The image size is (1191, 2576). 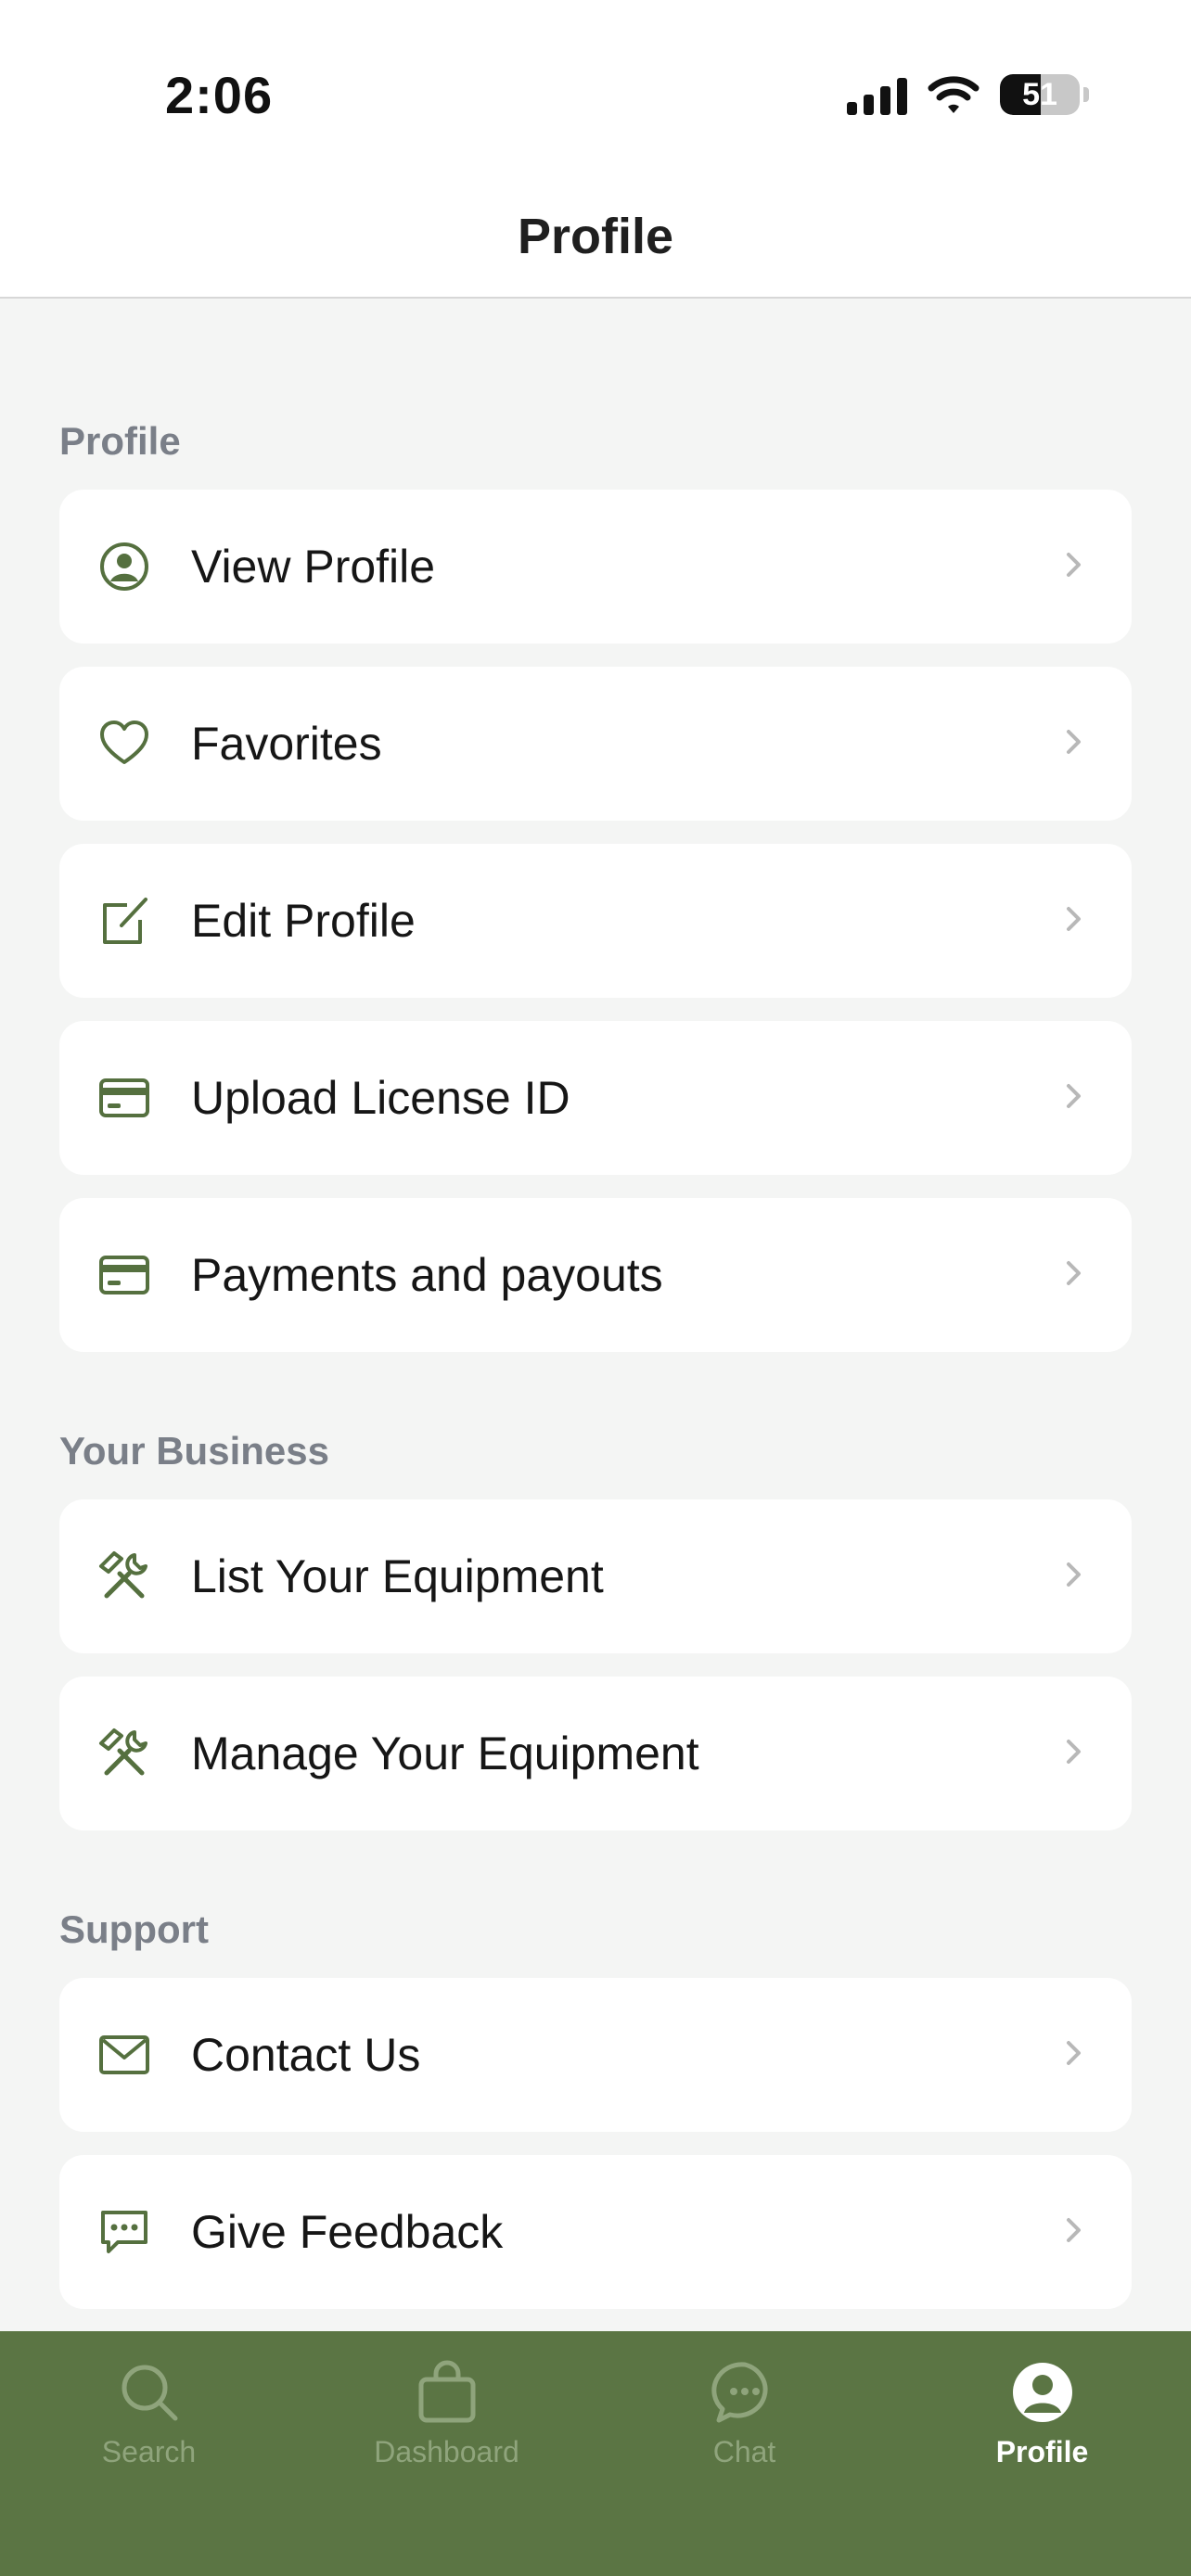 What do you see at coordinates (219, 95) in the screenshot?
I see `status-time: 2:06` at bounding box center [219, 95].